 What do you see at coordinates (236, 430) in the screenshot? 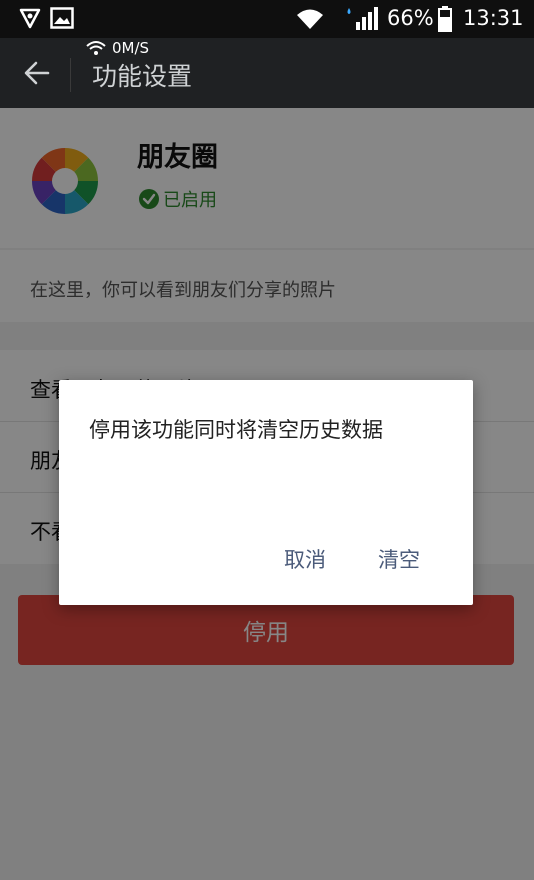
I see `dialog-message: 停用该功能同时将清空历史数据` at bounding box center [236, 430].